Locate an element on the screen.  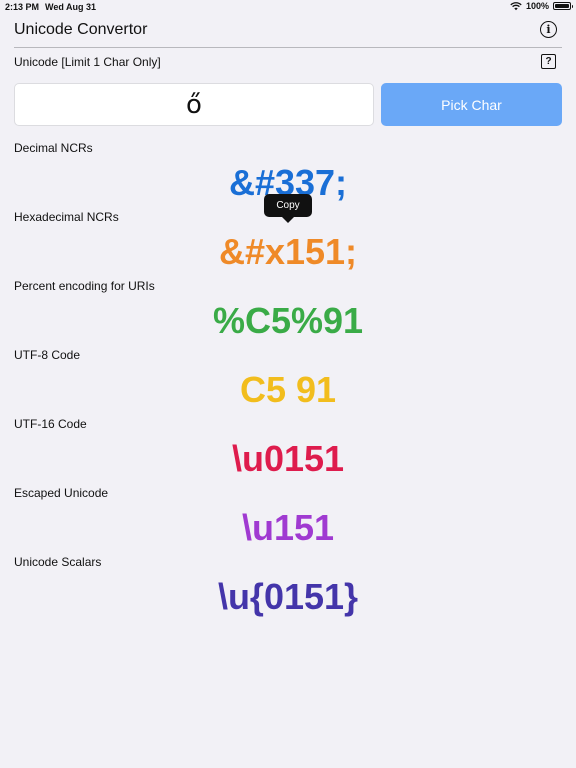
page-title: Unicode Convertor is located at coordinates (81, 29).